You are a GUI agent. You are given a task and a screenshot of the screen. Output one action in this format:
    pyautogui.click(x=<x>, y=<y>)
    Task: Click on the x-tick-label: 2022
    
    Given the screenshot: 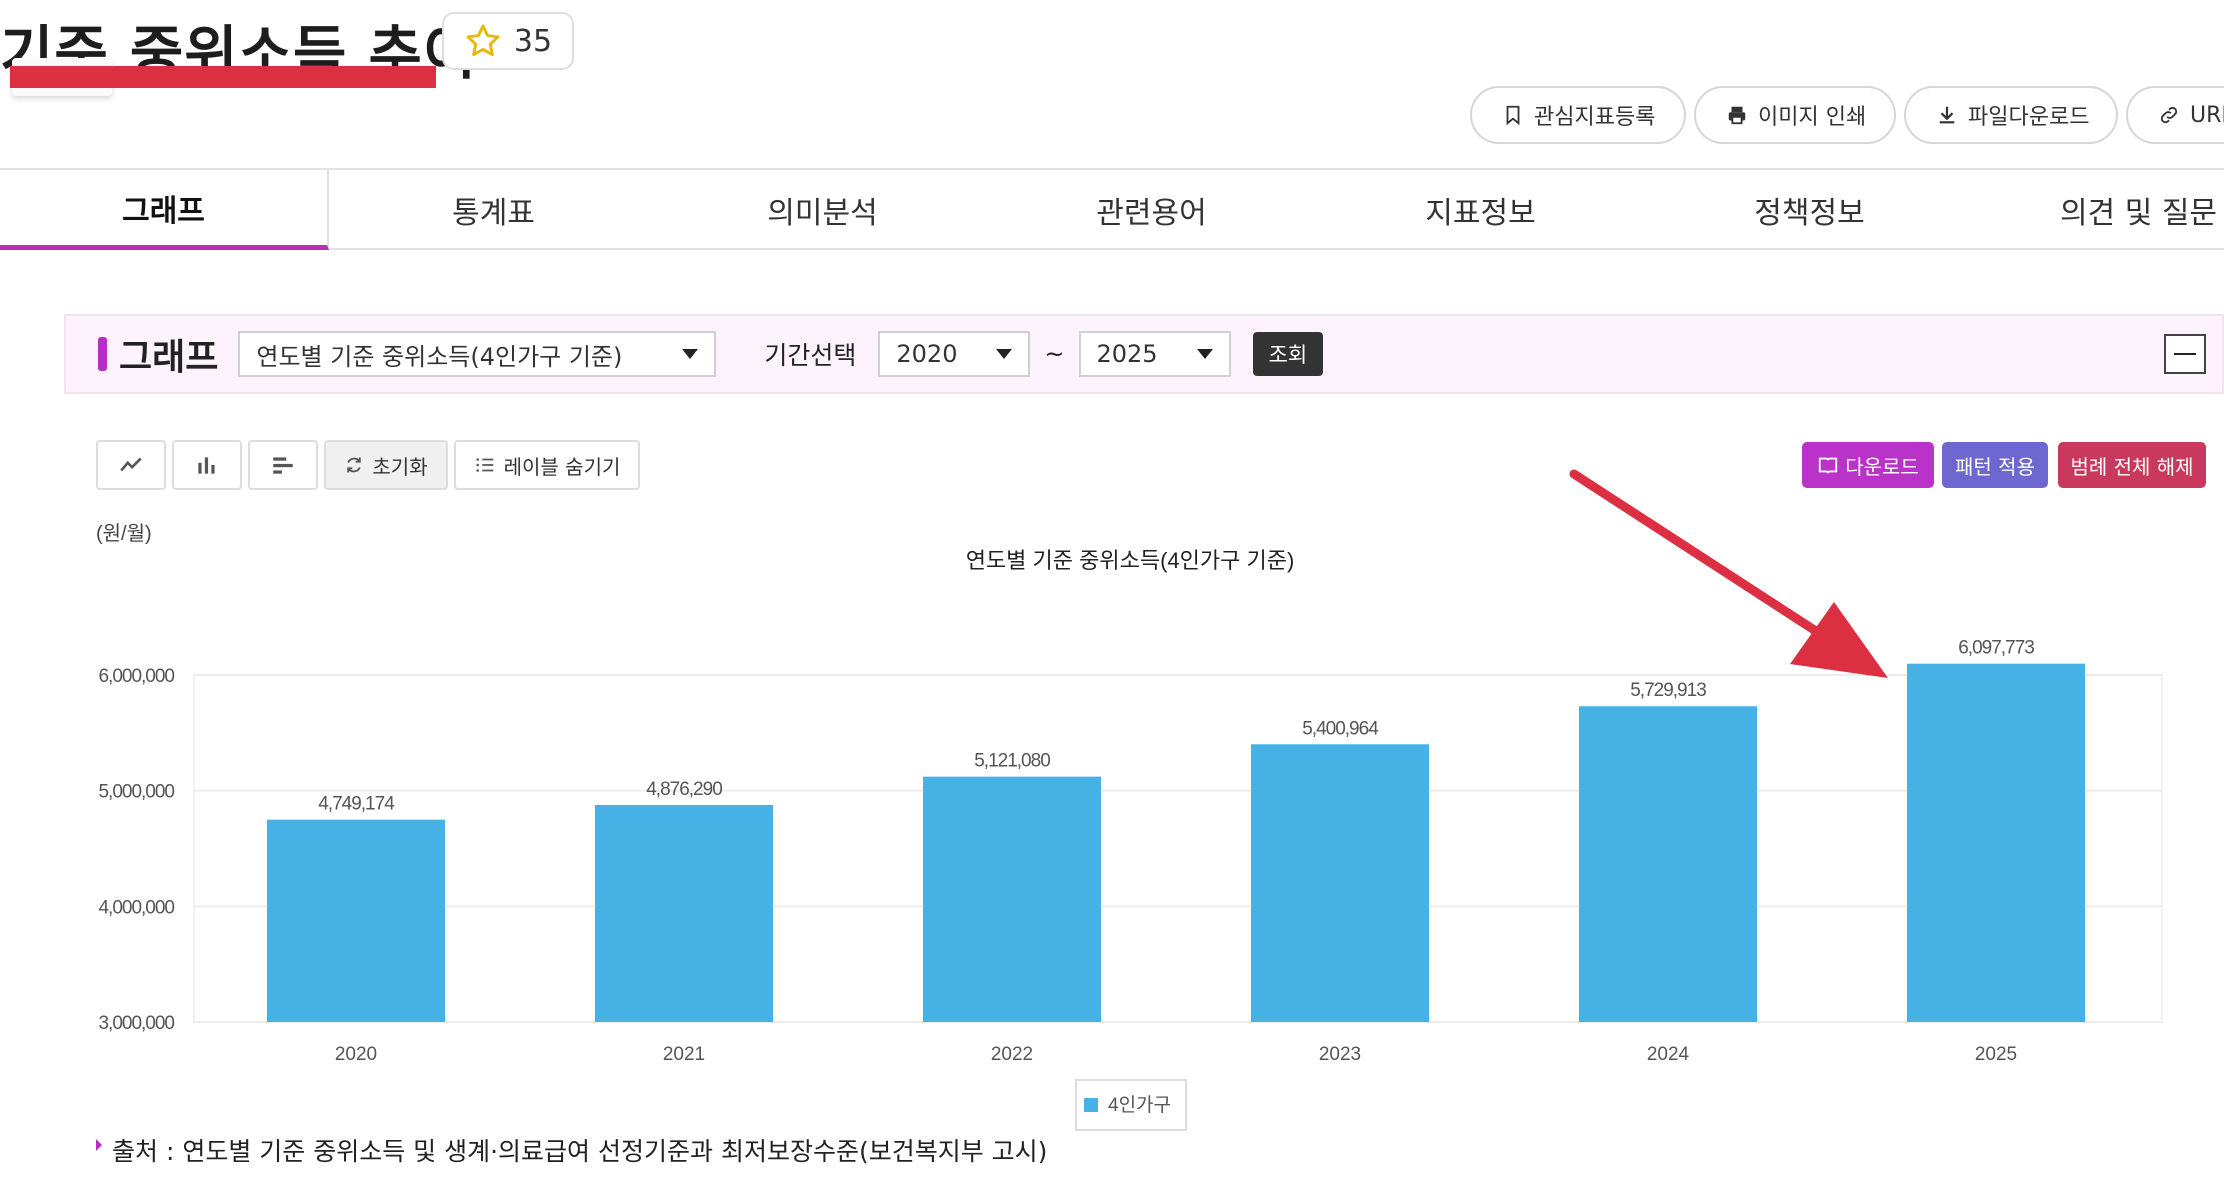 What is the action you would take?
    pyautogui.click(x=1012, y=1054)
    